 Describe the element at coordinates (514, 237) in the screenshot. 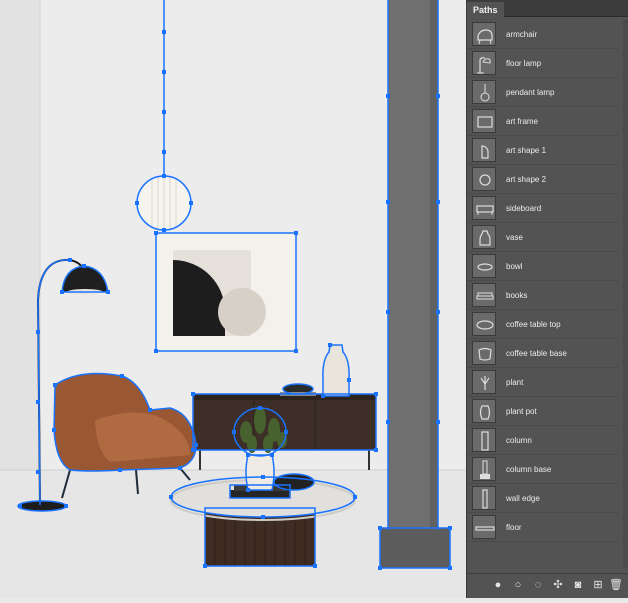

I see `path-item-label: vase` at that location.